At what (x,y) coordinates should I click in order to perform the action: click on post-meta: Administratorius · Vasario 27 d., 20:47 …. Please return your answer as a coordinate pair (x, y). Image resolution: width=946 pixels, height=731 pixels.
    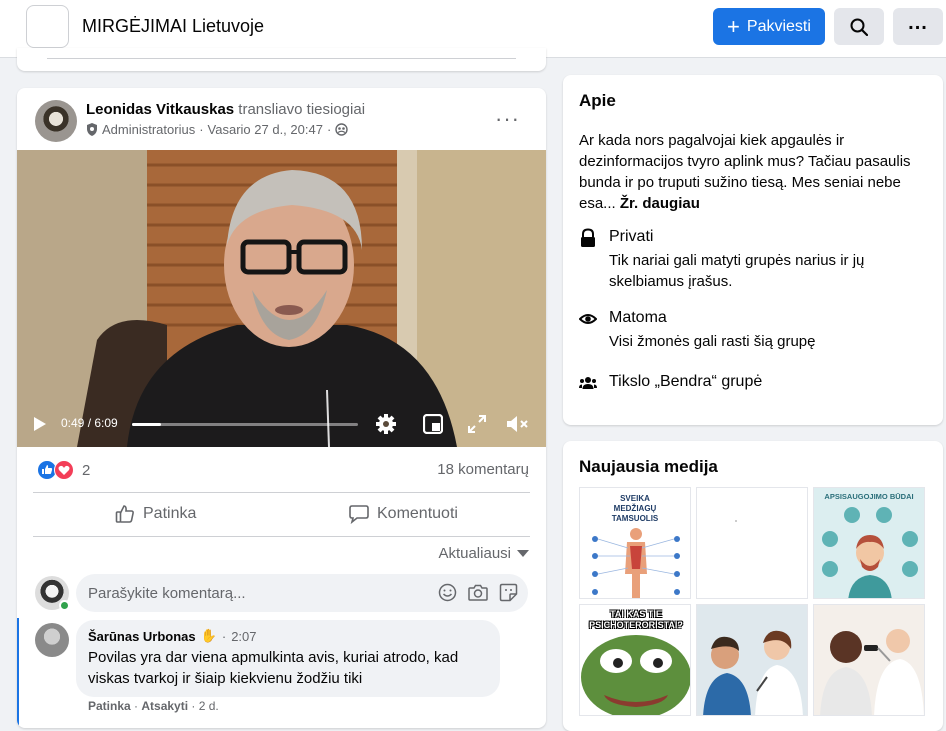
    Looking at the image, I should click on (217, 129).